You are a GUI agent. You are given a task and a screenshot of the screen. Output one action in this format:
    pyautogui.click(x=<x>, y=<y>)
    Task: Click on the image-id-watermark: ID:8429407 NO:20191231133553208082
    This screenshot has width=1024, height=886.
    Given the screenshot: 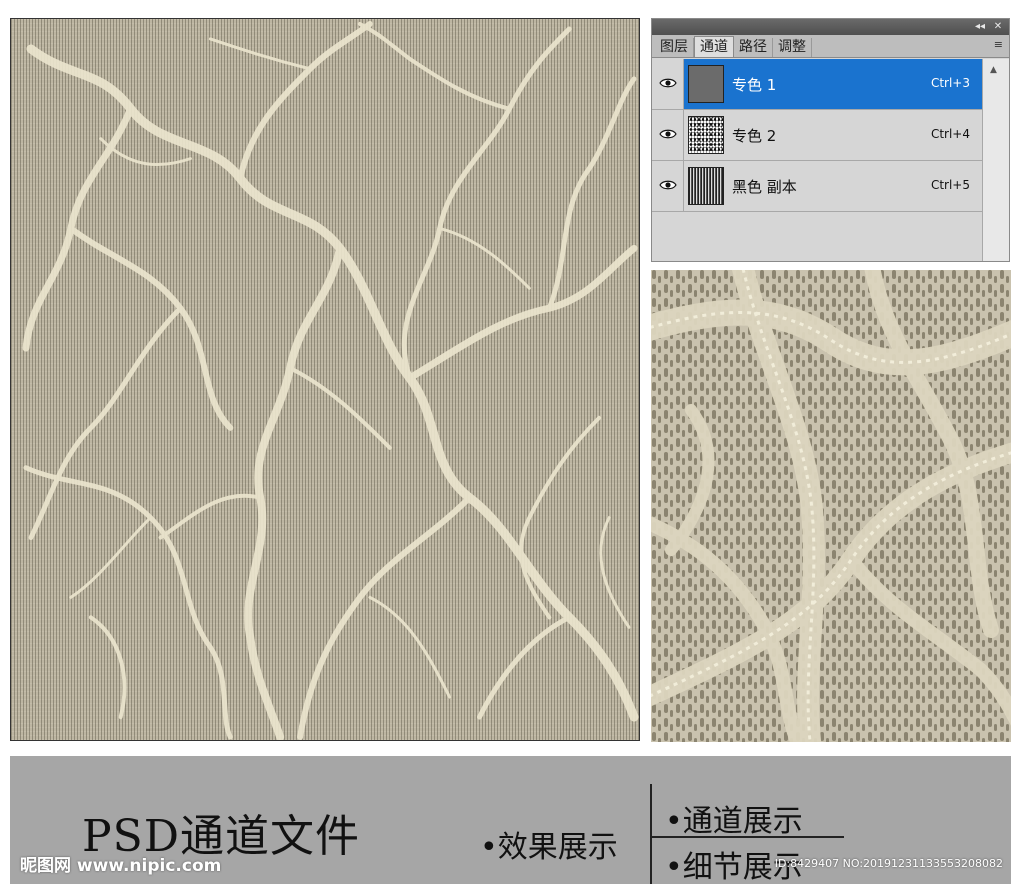 What is the action you would take?
    pyautogui.click(x=888, y=863)
    